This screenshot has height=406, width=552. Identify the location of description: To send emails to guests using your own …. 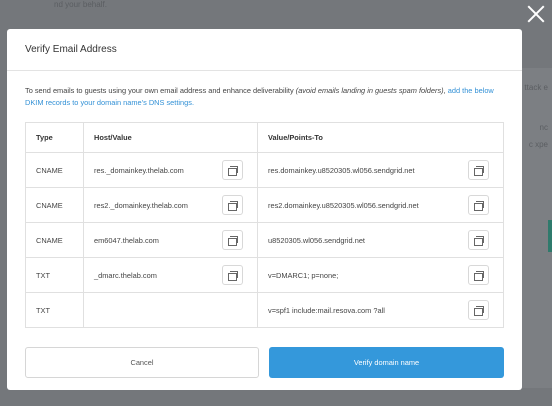
(264, 97).